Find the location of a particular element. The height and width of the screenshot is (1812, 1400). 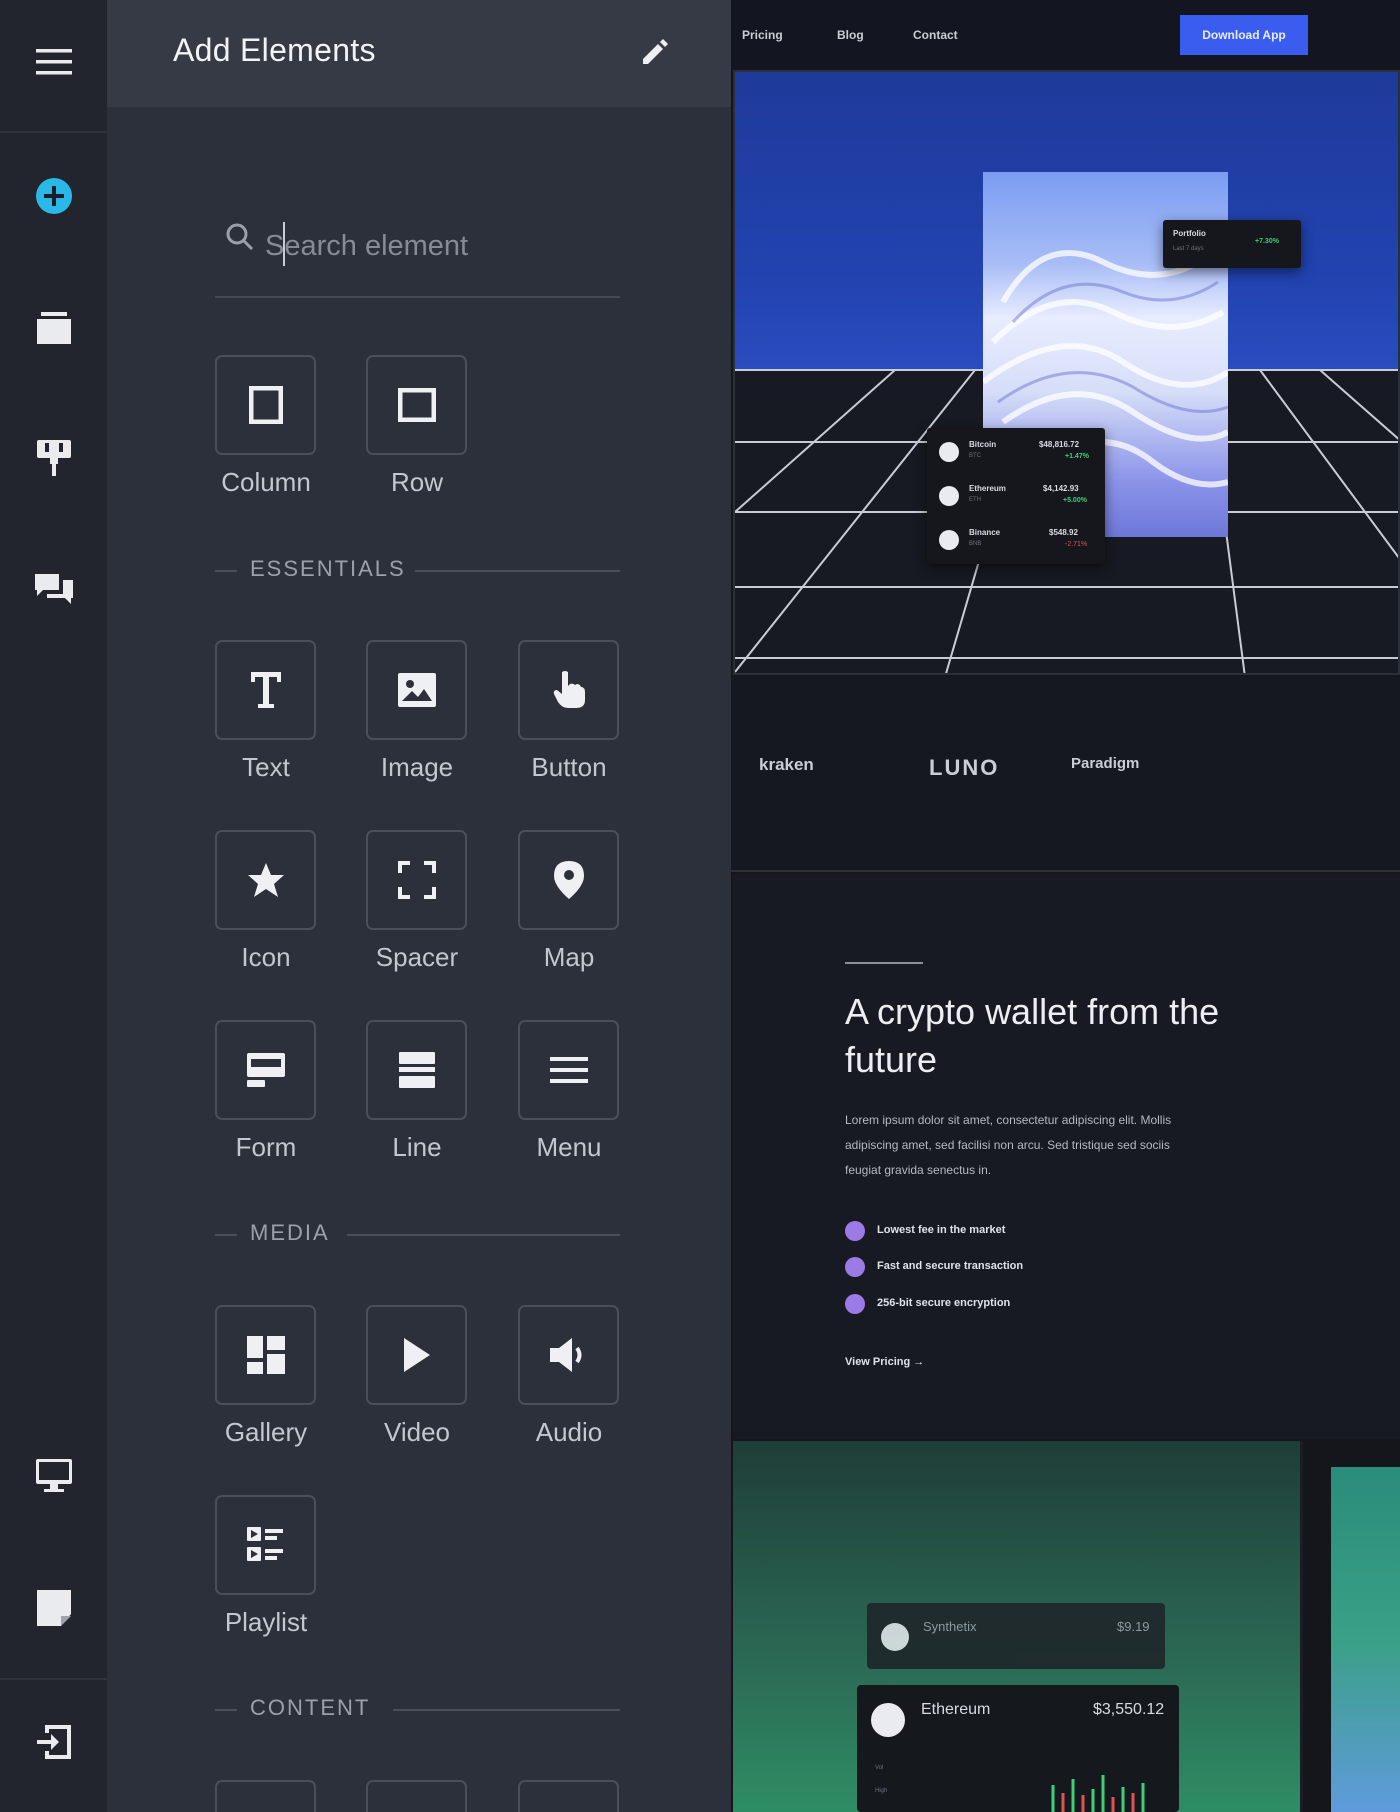

button-tile is located at coordinates (568, 690).